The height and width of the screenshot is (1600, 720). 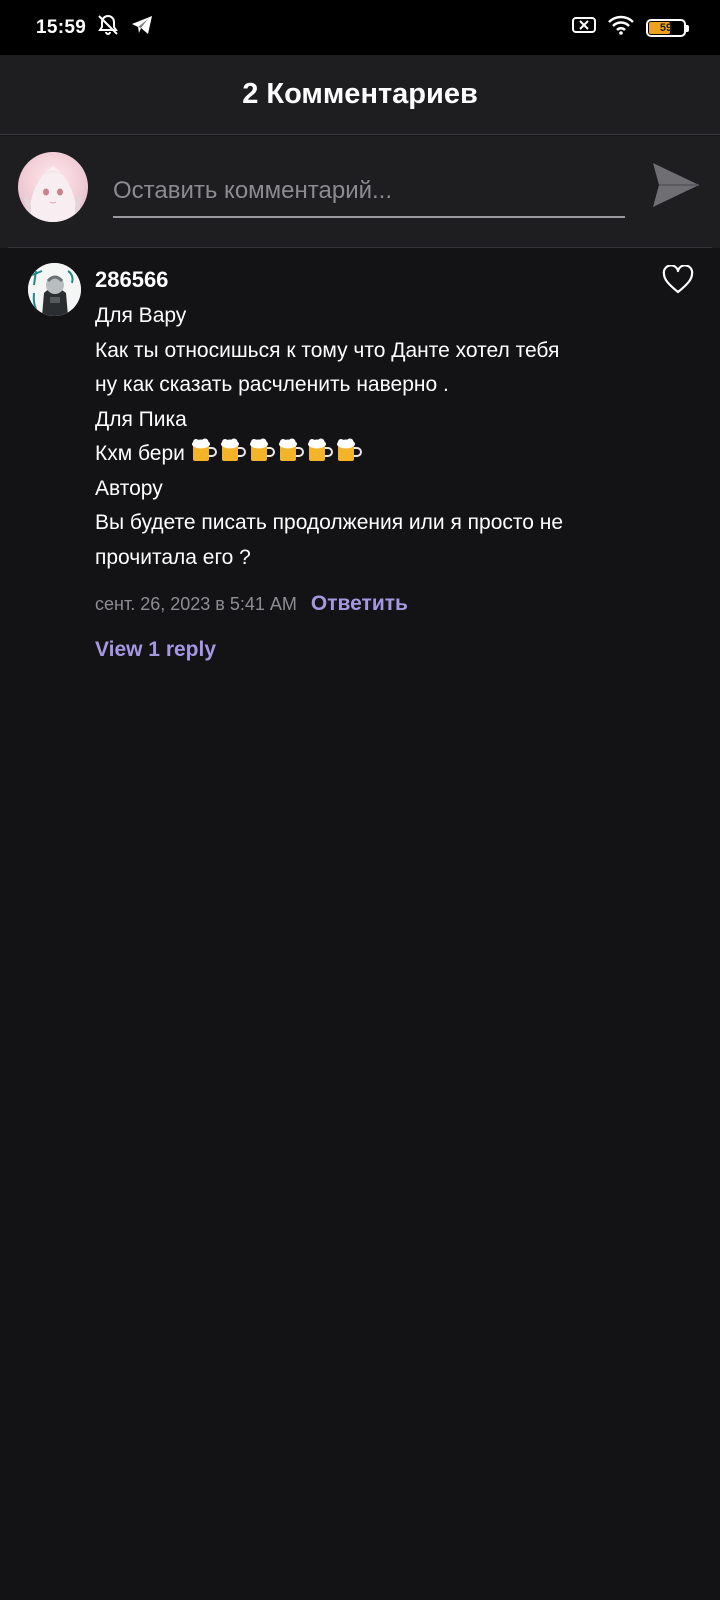 What do you see at coordinates (142, 27) in the screenshot?
I see `telegram-icon` at bounding box center [142, 27].